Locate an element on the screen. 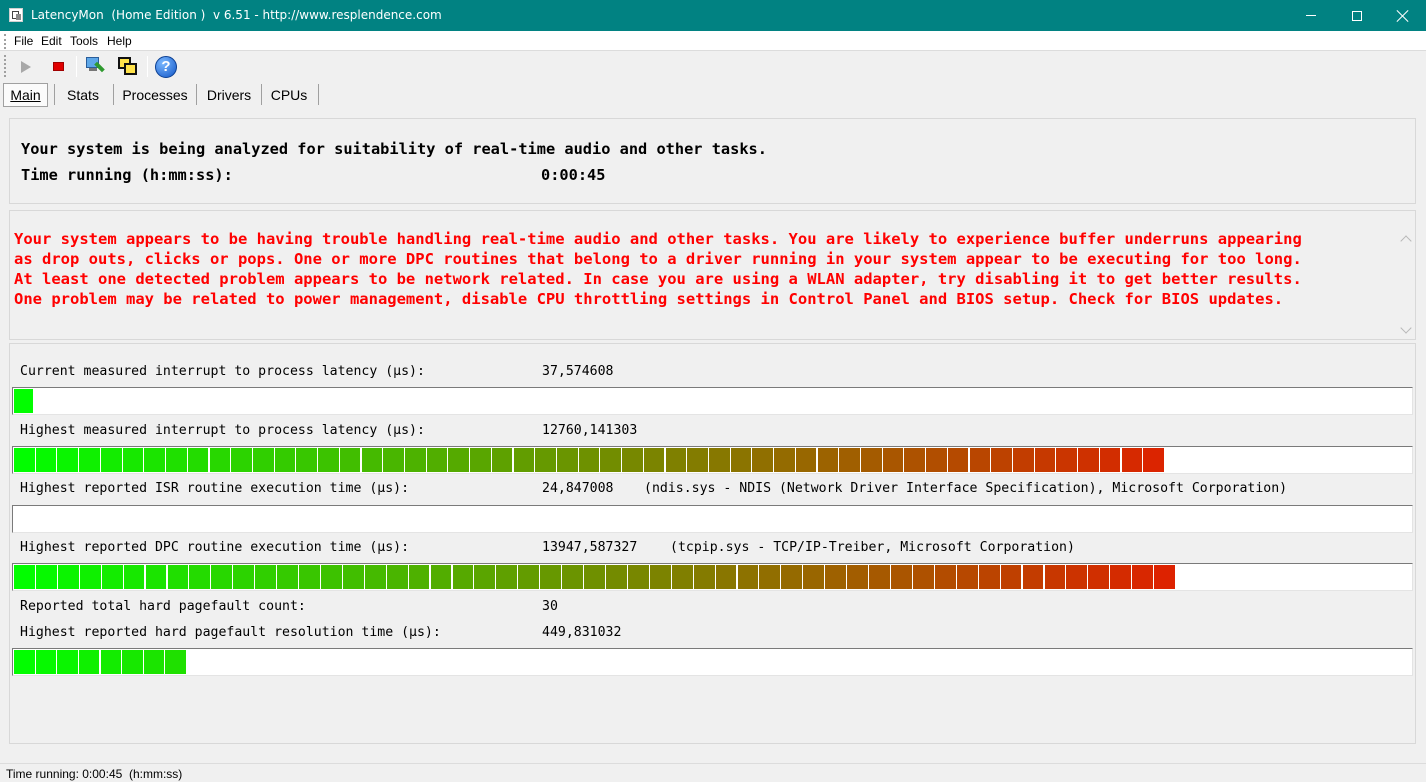 The height and width of the screenshot is (782, 1426). tab-processes-label: Processes is located at coordinates (155, 95).